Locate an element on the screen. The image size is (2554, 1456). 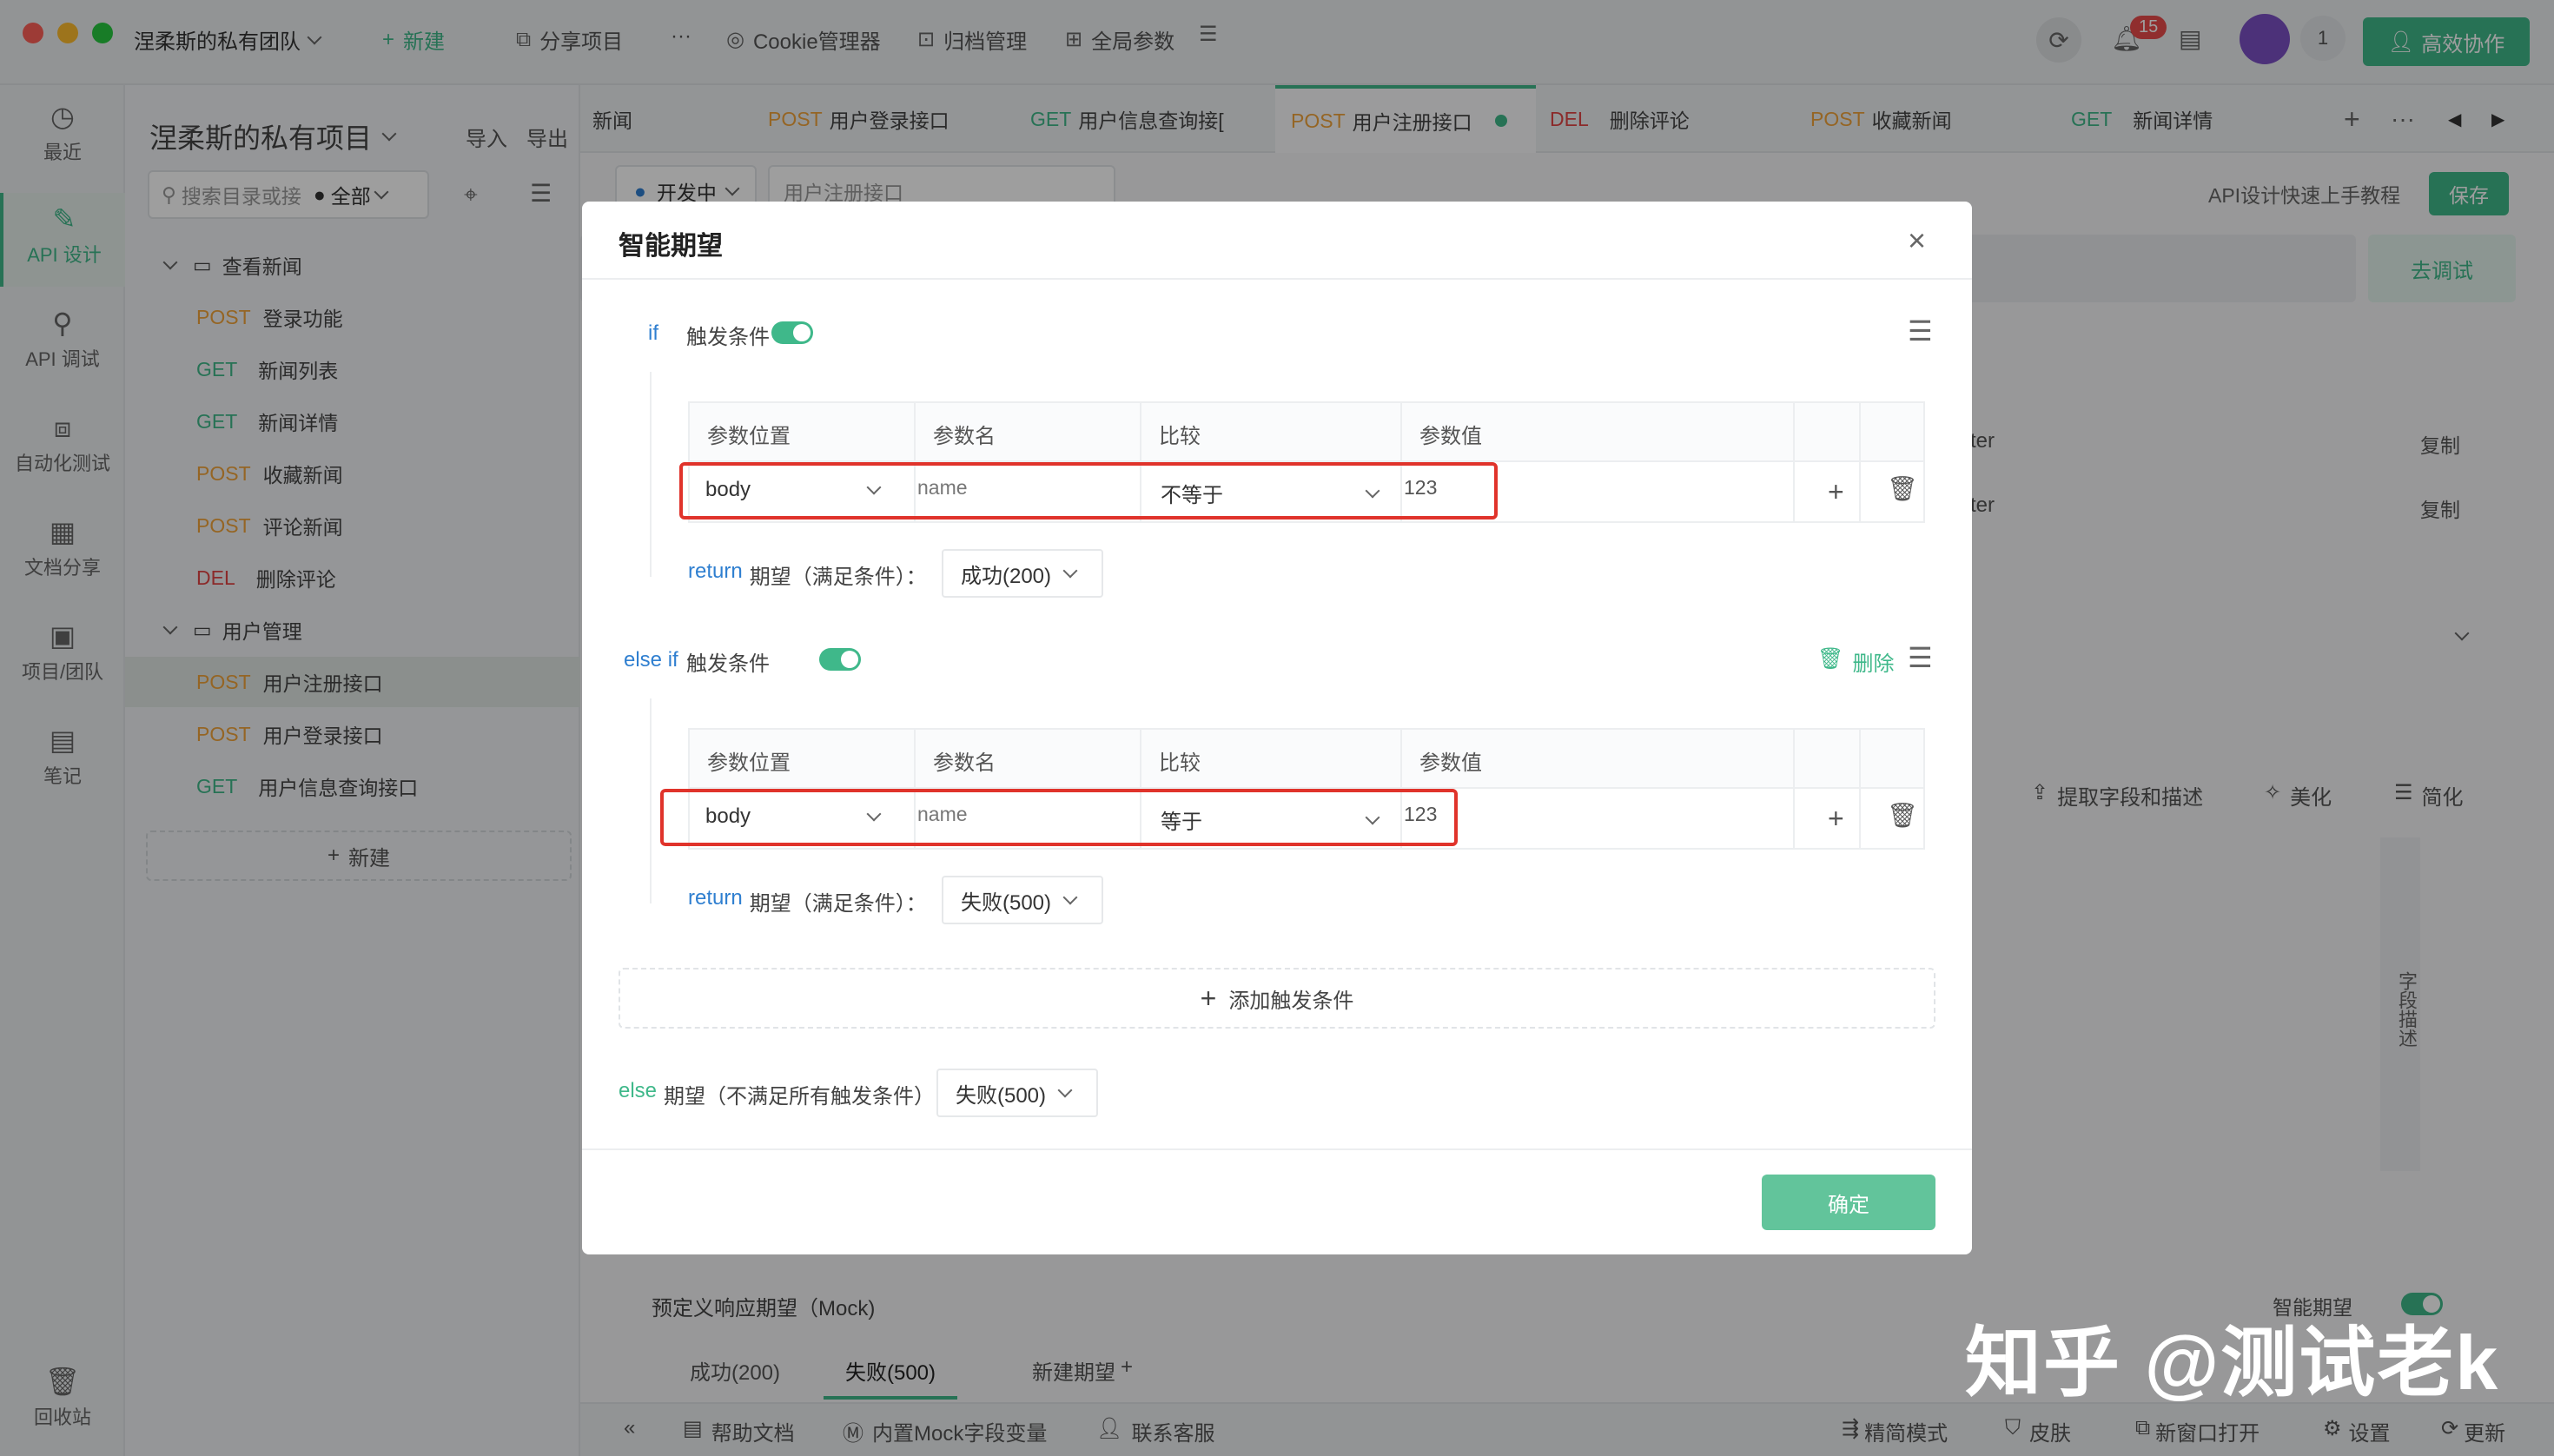
elseif-keyword: else if is located at coordinates (651, 660).